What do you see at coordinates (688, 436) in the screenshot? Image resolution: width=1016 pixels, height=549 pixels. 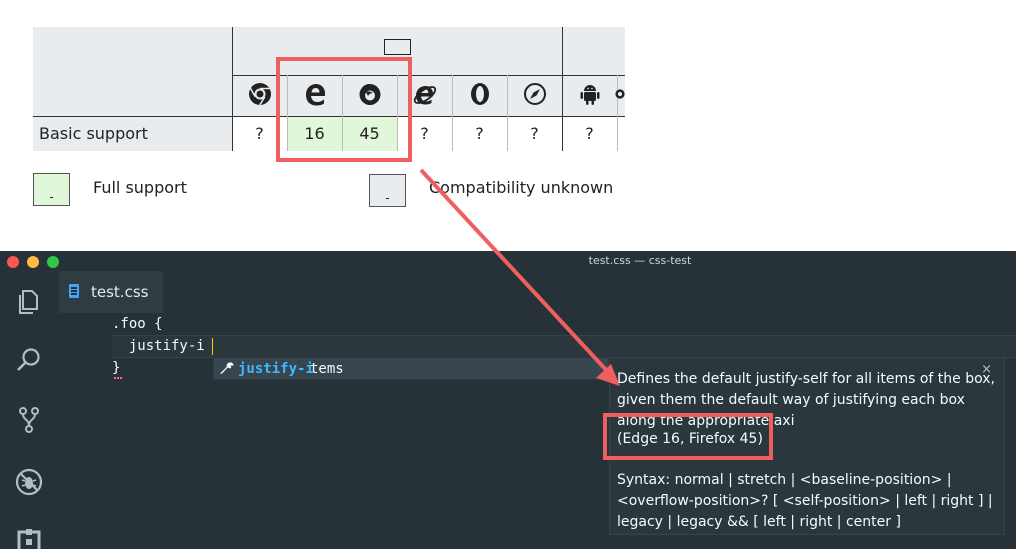 I see `annotation-box-compat-text` at bounding box center [688, 436].